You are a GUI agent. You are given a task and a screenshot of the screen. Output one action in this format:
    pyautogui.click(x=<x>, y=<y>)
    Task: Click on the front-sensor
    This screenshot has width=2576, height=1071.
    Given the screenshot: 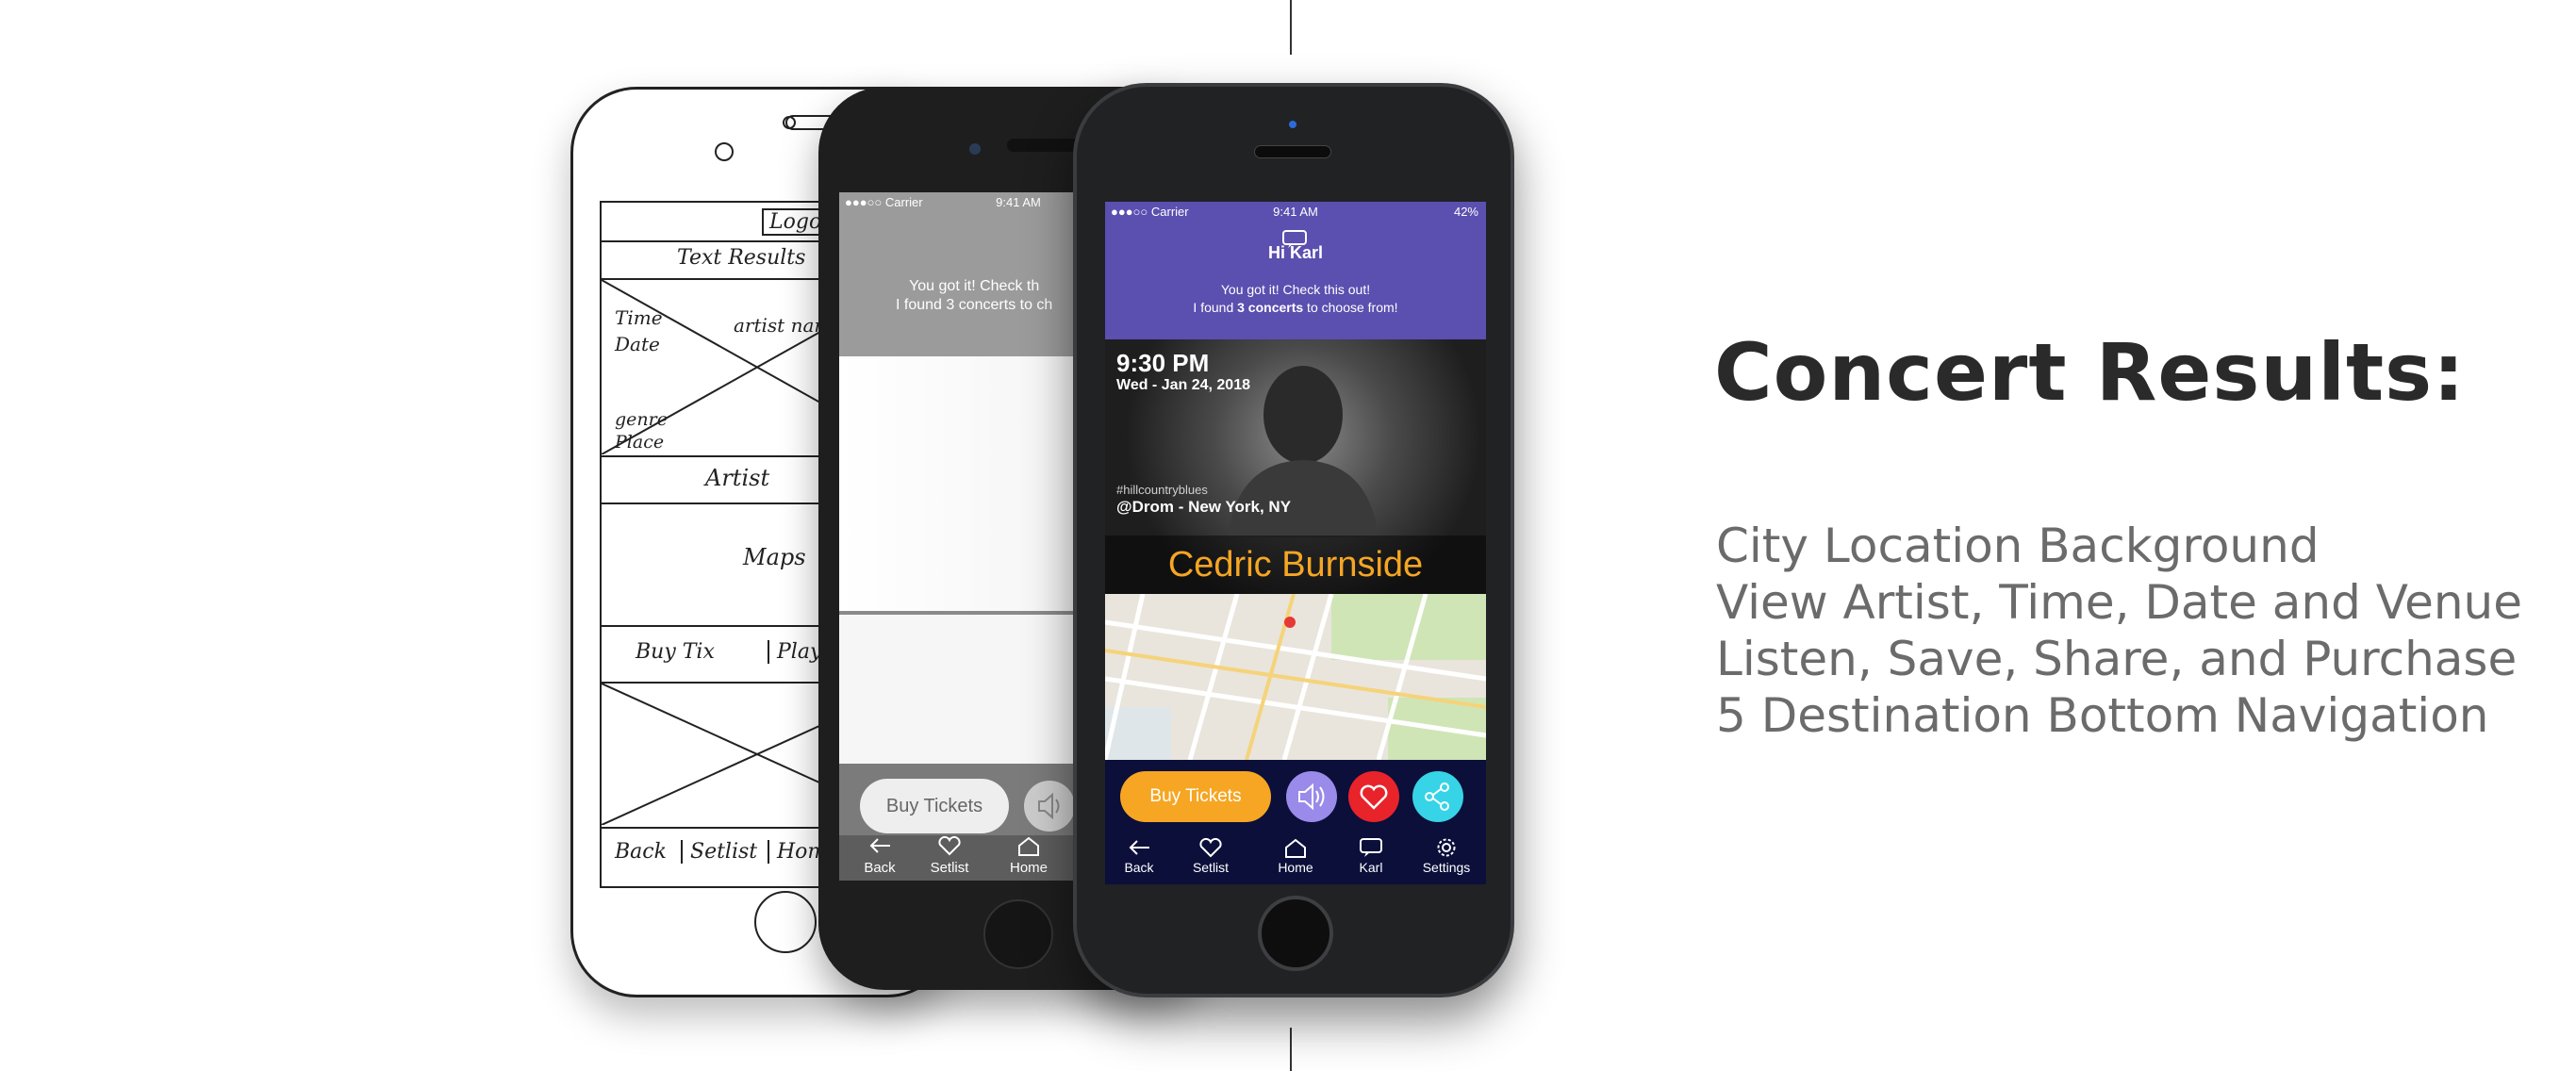 What is the action you would take?
    pyautogui.click(x=789, y=122)
    